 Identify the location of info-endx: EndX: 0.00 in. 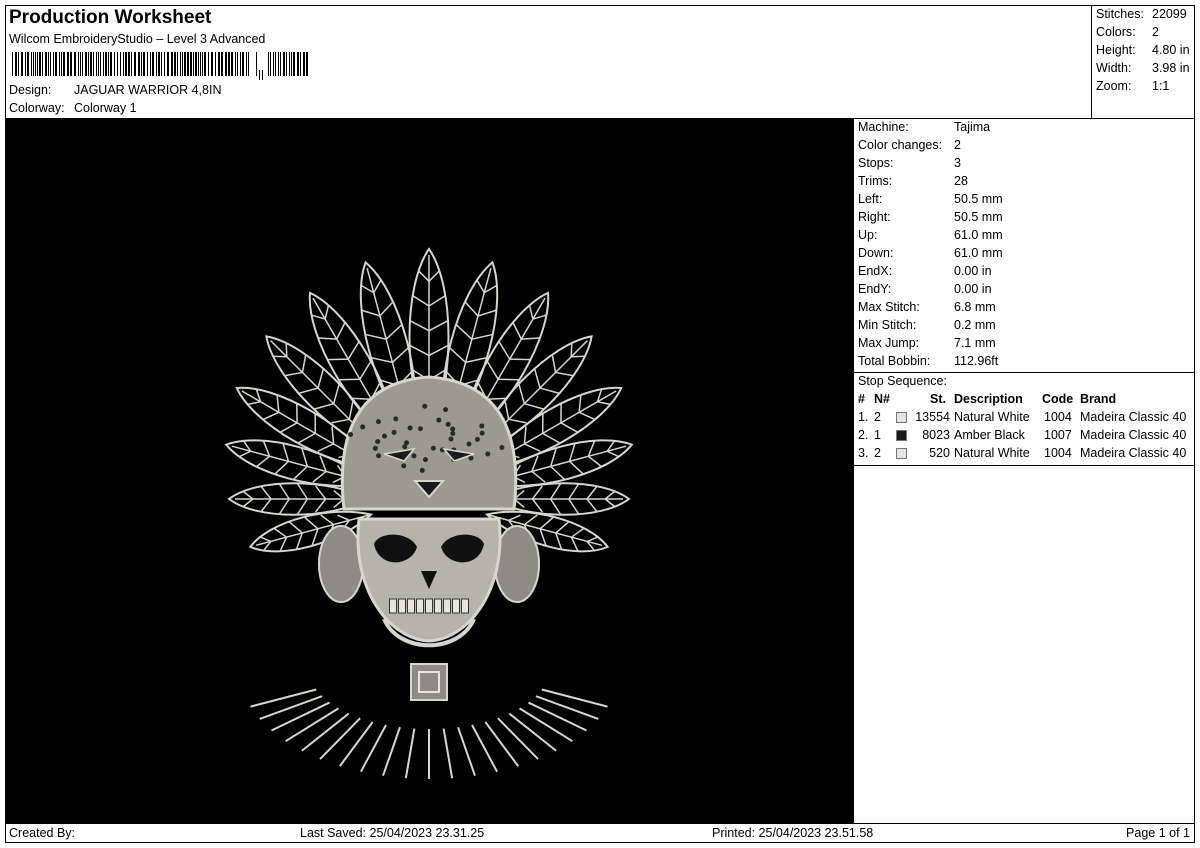
(925, 271).